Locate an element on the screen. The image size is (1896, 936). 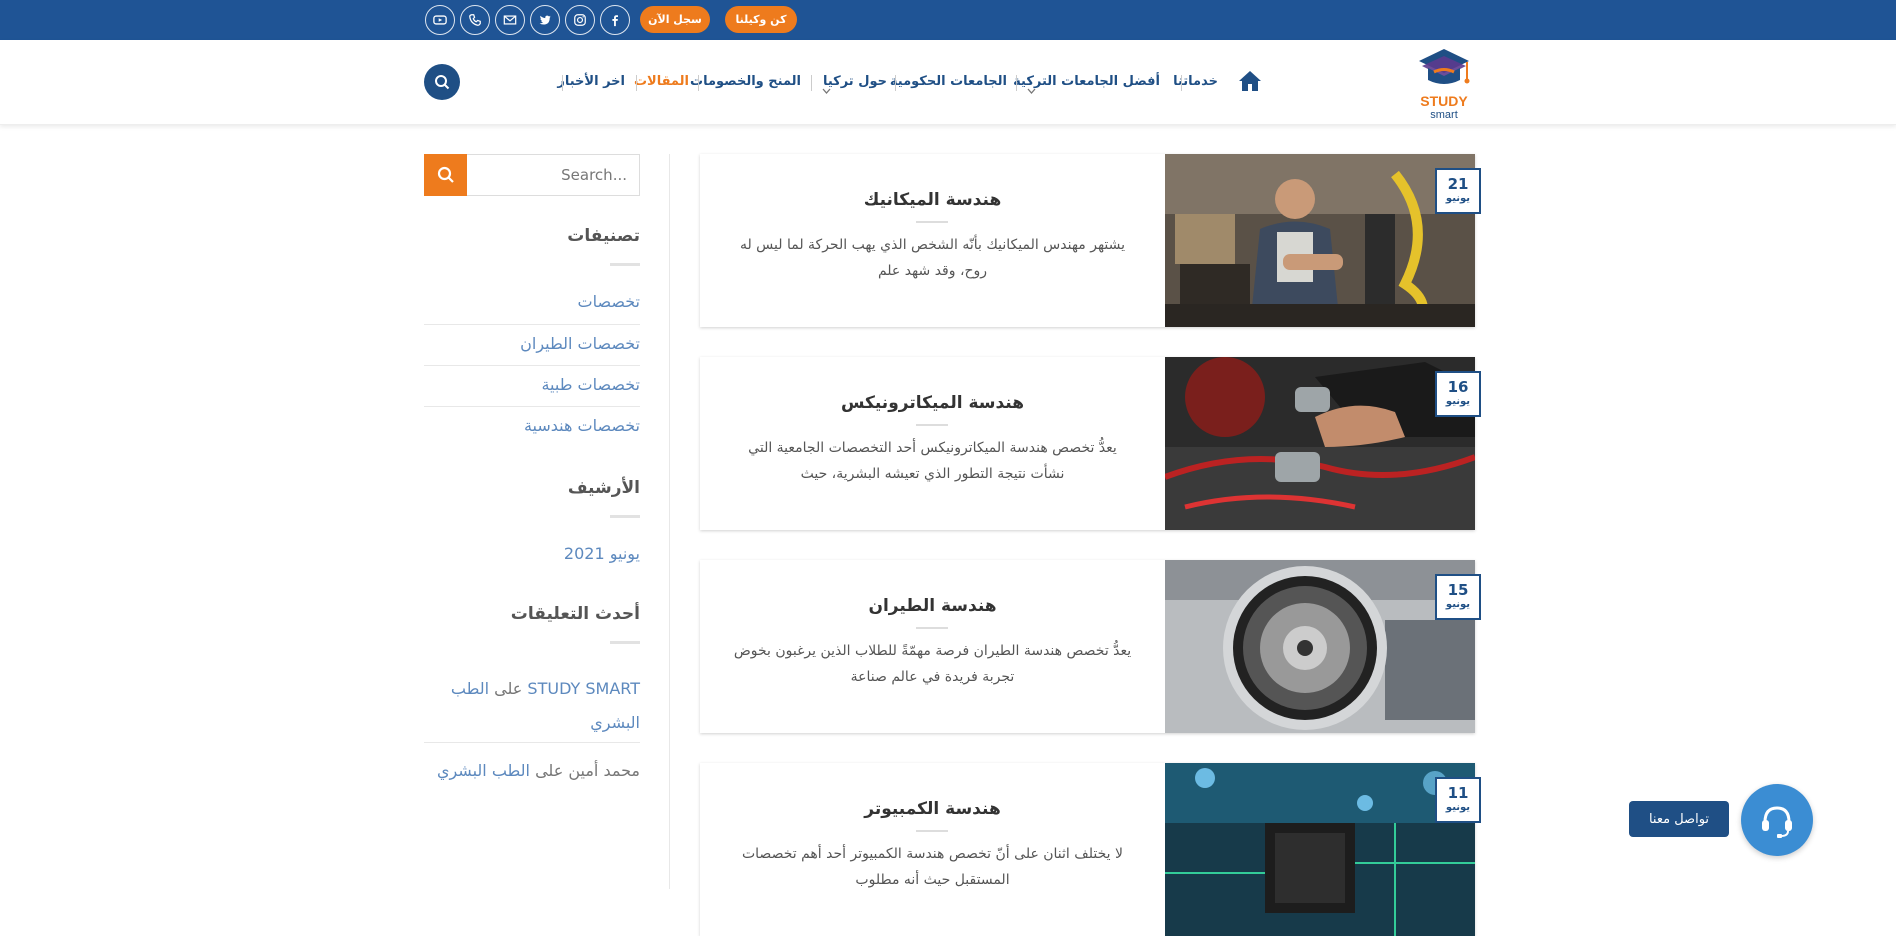
nav-item-public-universities: الجامعات الحكومية is located at coordinates (948, 81).